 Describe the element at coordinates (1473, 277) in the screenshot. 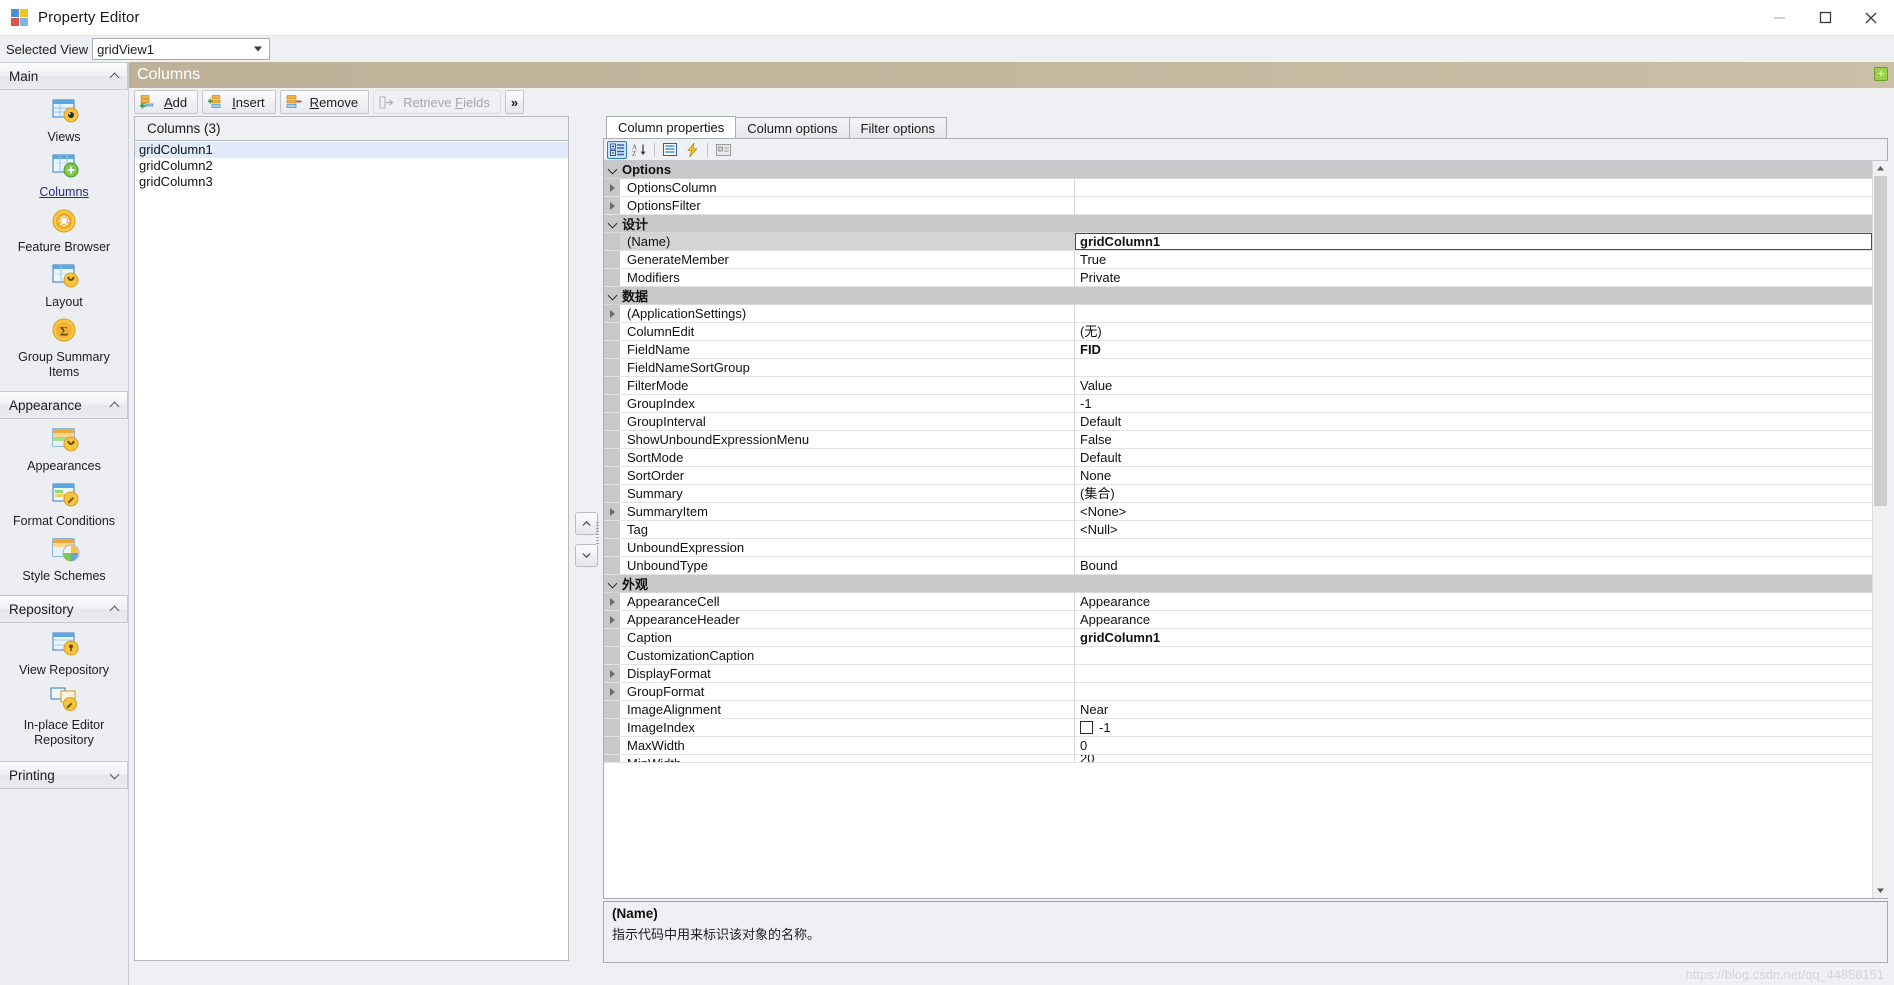

I see `property-value: Private` at that location.